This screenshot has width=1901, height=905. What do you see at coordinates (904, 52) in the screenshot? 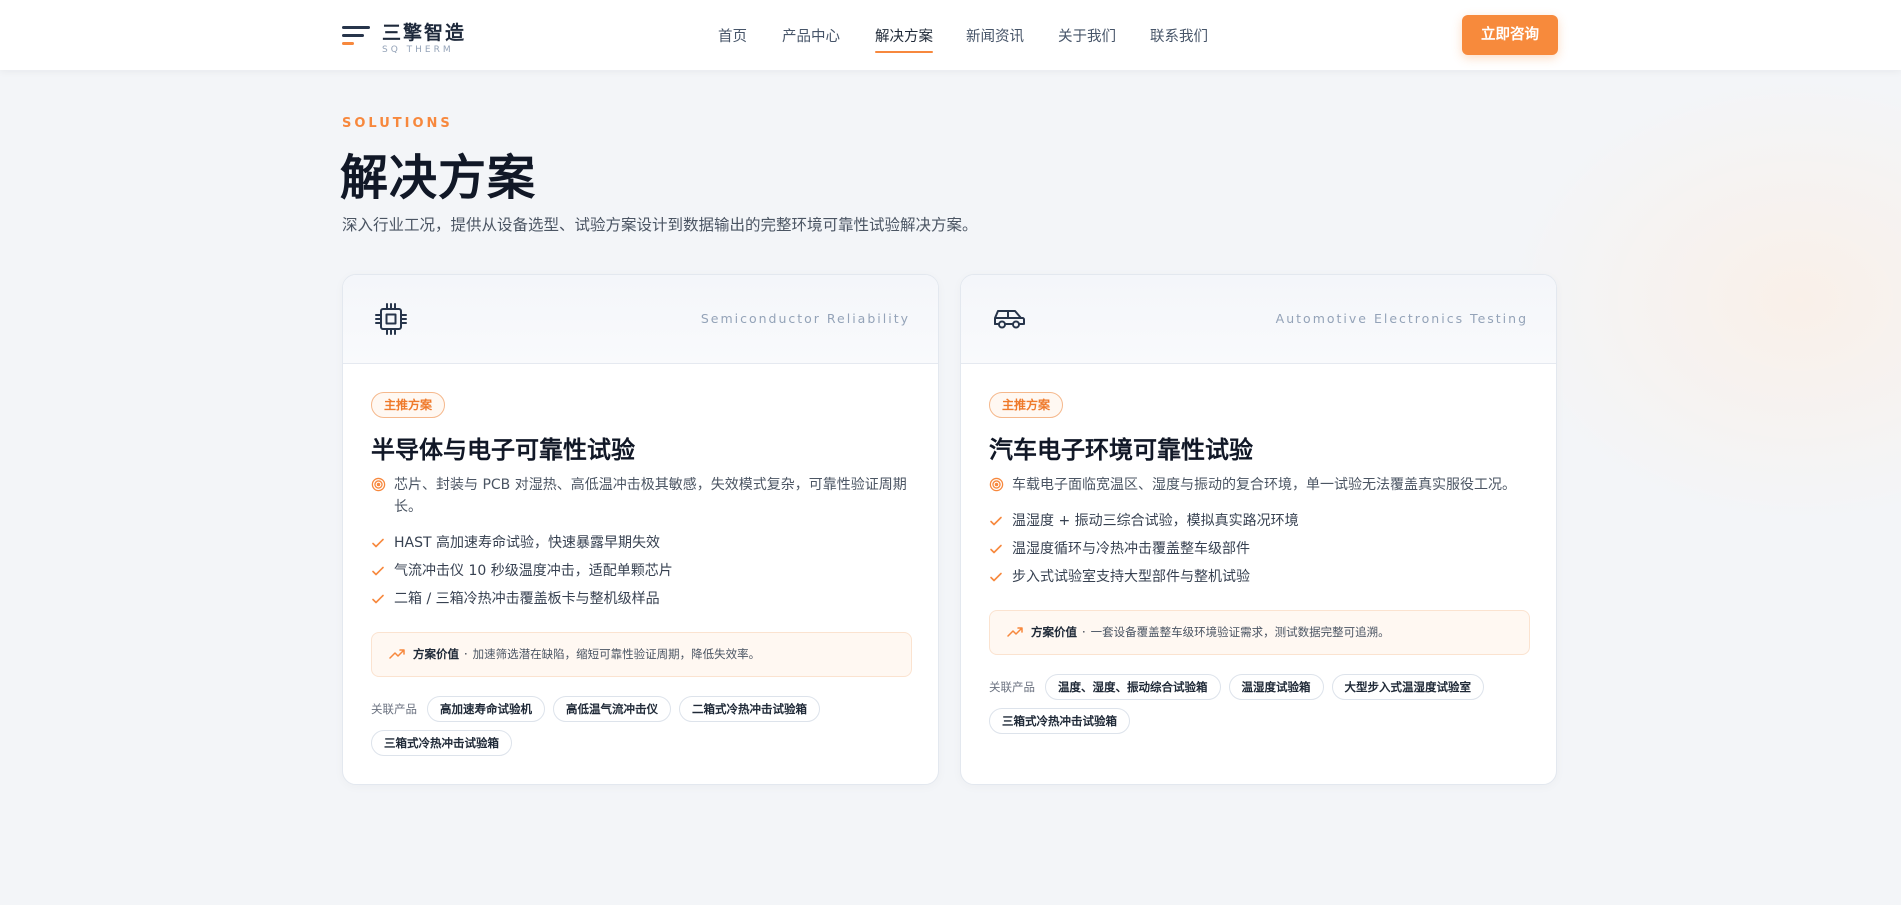
I see `nav-active-underline` at bounding box center [904, 52].